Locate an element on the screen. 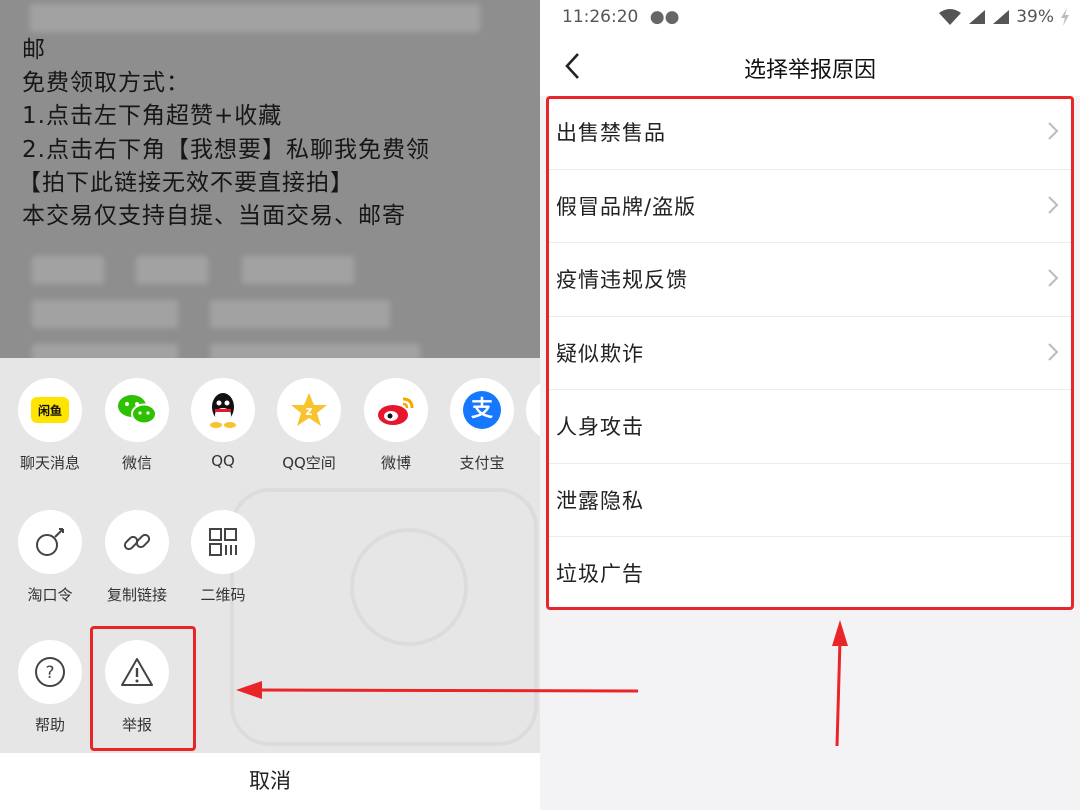 Image resolution: width=1080 pixels, height=810 pixels. description-line: 免费领取方式： is located at coordinates (106, 83).